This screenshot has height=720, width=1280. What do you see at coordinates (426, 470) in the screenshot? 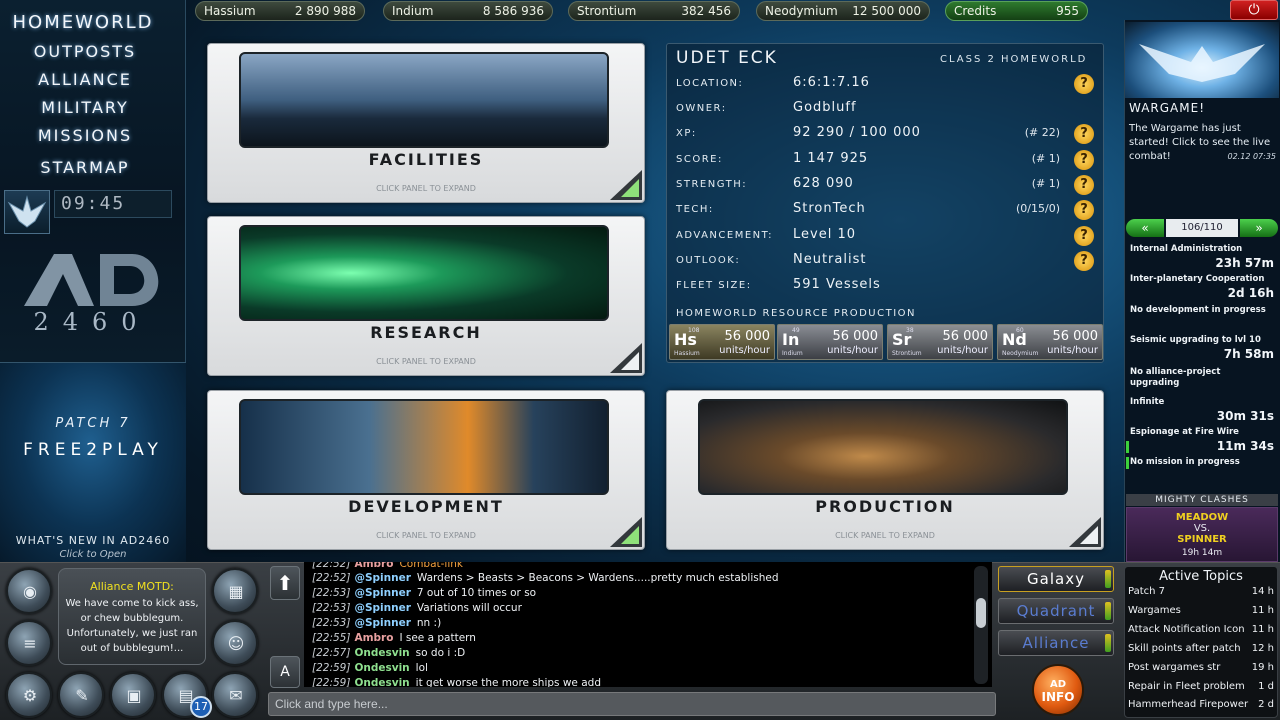
I see `development-panel: DEVELOPMENT CLICK PANEL TO EXPAND` at bounding box center [426, 470].